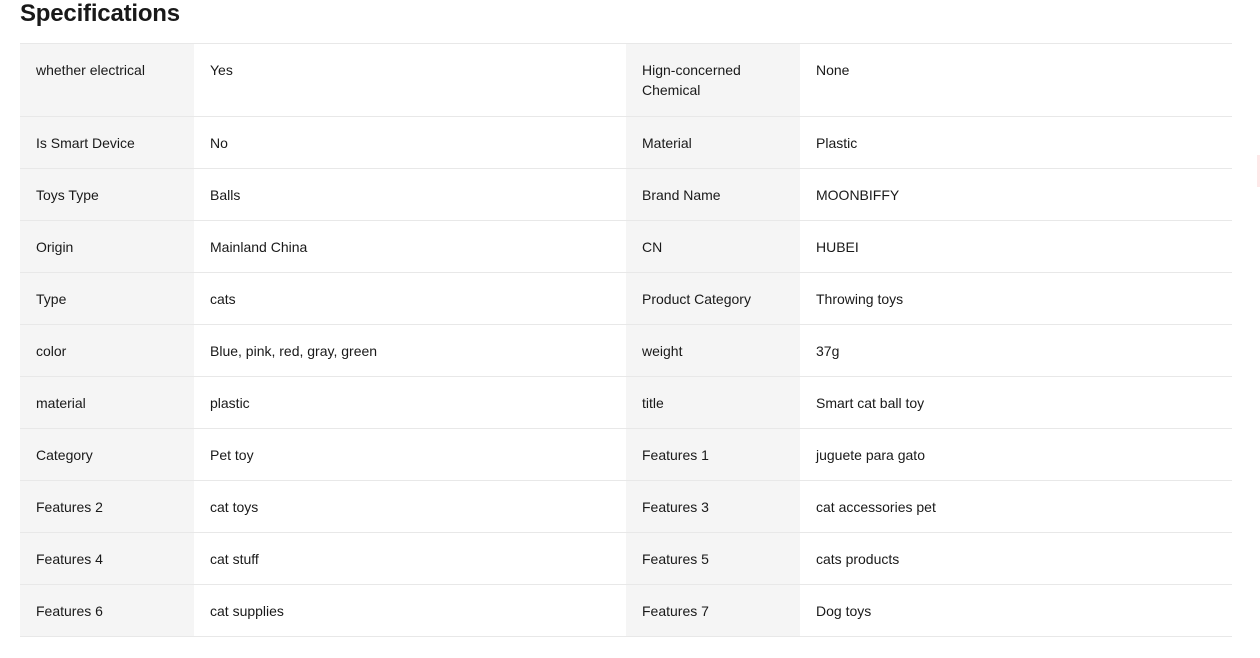 The width and height of the screenshot is (1260, 658). What do you see at coordinates (107, 350) in the screenshot?
I see `spec-key: color` at bounding box center [107, 350].